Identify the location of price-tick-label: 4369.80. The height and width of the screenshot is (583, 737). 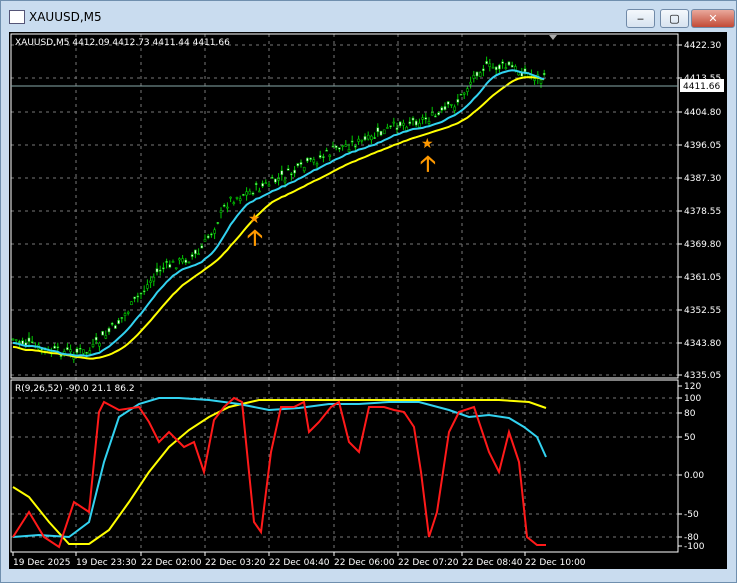
(702, 245).